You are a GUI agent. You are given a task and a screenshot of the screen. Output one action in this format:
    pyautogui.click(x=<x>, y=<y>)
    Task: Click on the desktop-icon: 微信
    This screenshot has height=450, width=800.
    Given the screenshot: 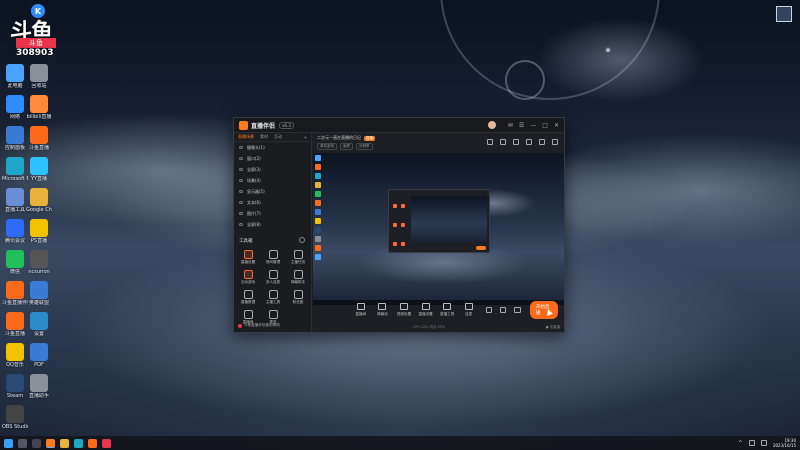 What is the action you would take?
    pyautogui.click(x=15, y=262)
    